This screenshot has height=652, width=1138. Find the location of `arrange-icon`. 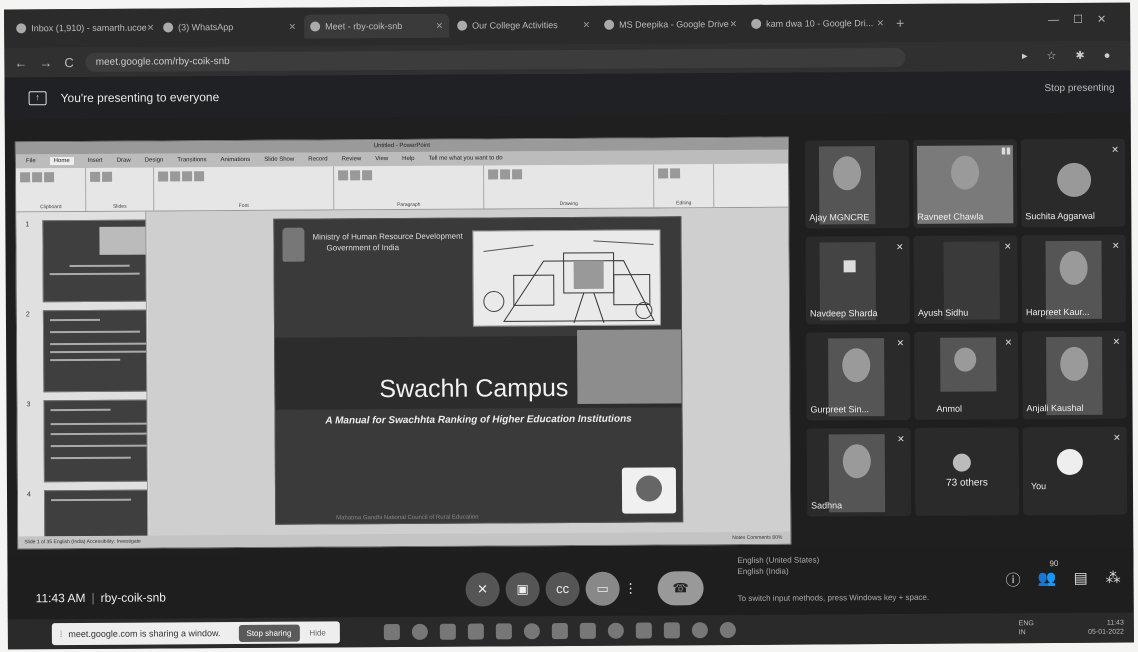

arrange-icon is located at coordinates (505, 174).